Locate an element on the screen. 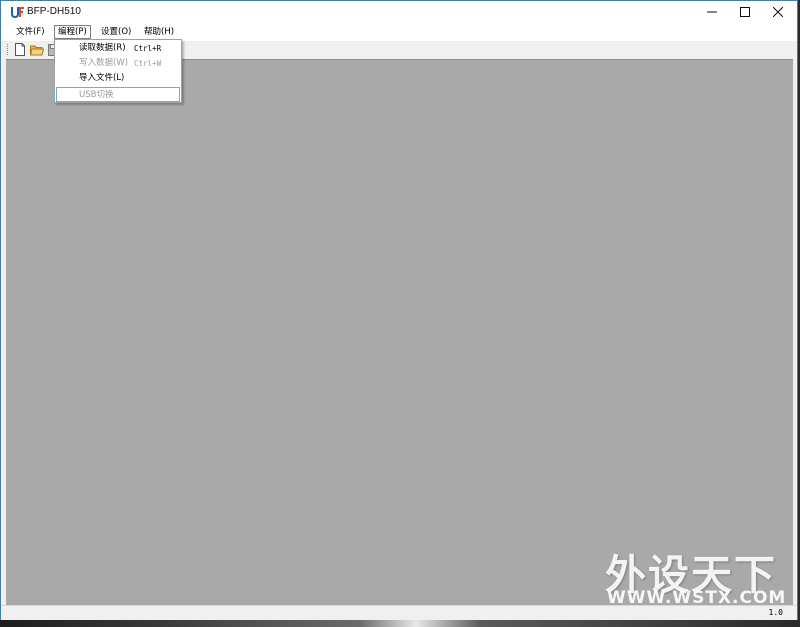  minimize-icon is located at coordinates (712, 12).